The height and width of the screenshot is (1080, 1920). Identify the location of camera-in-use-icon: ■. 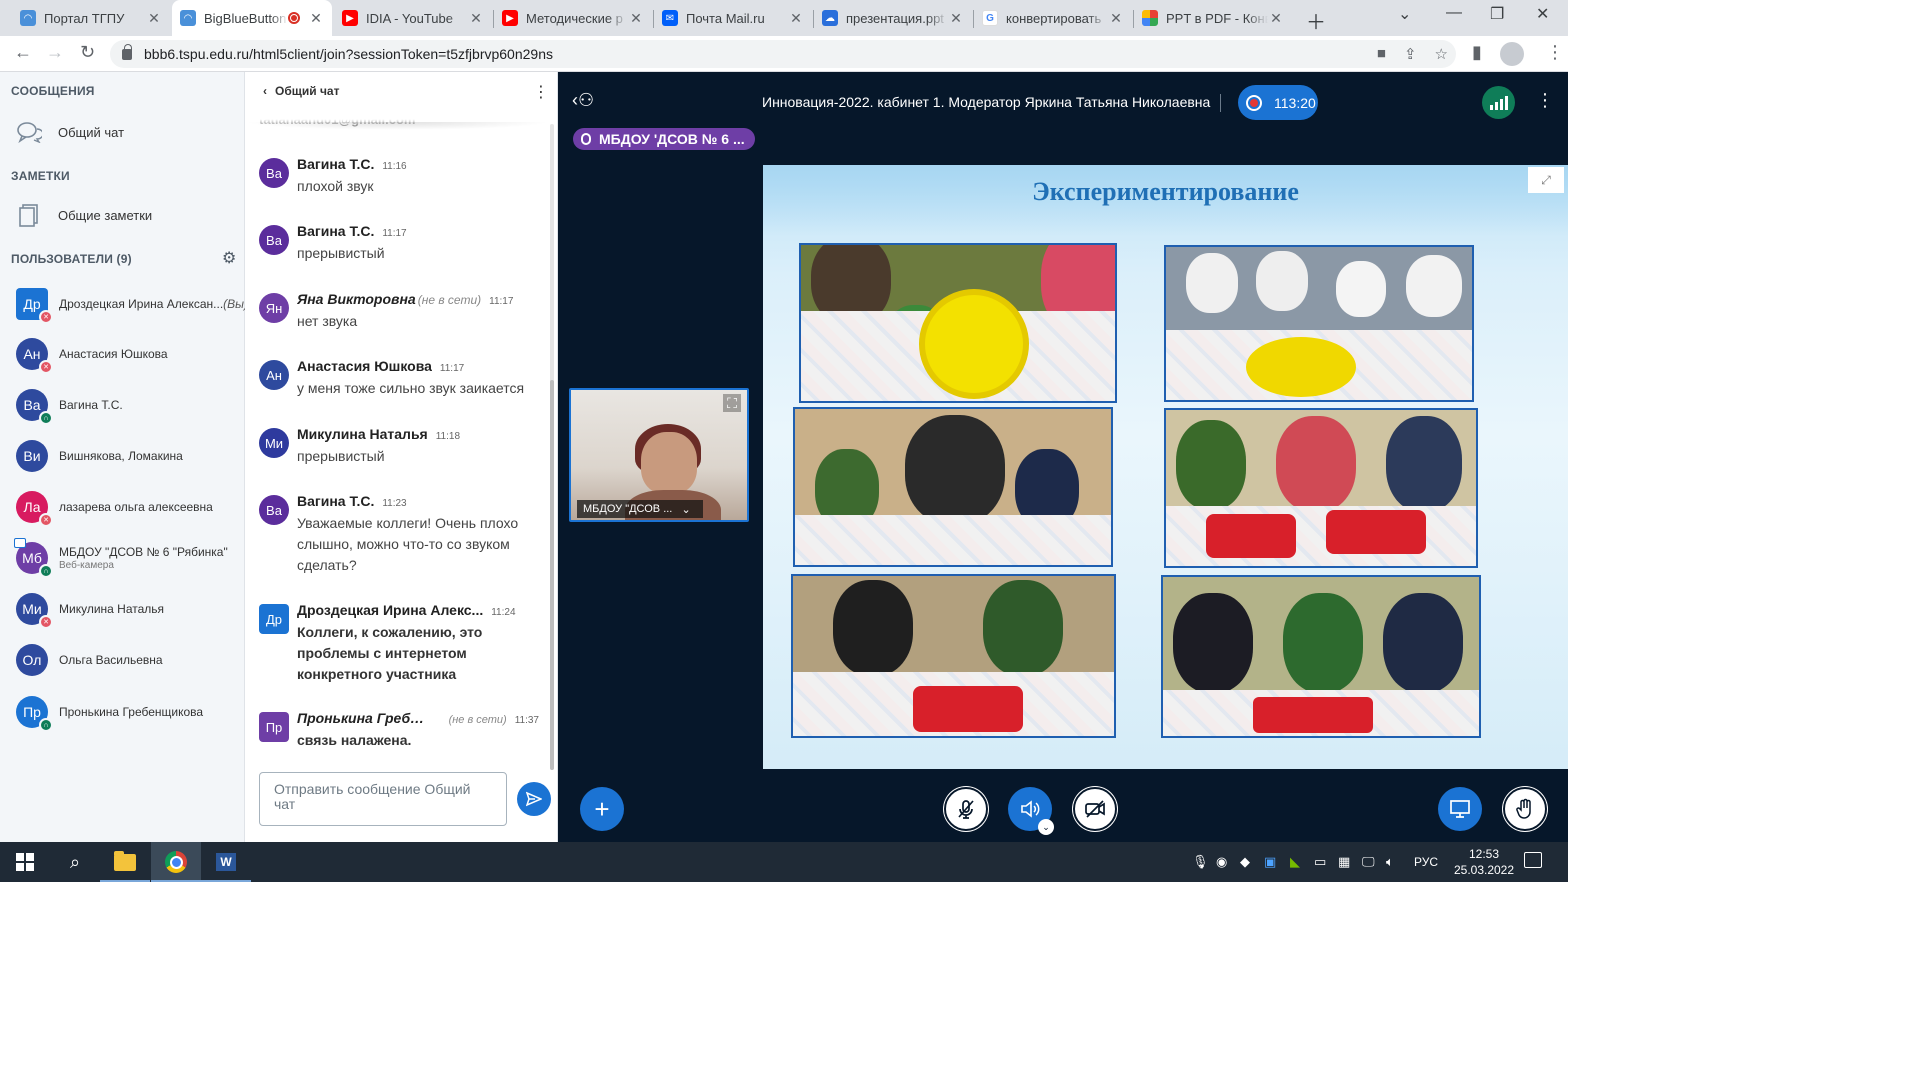
(1381, 54).